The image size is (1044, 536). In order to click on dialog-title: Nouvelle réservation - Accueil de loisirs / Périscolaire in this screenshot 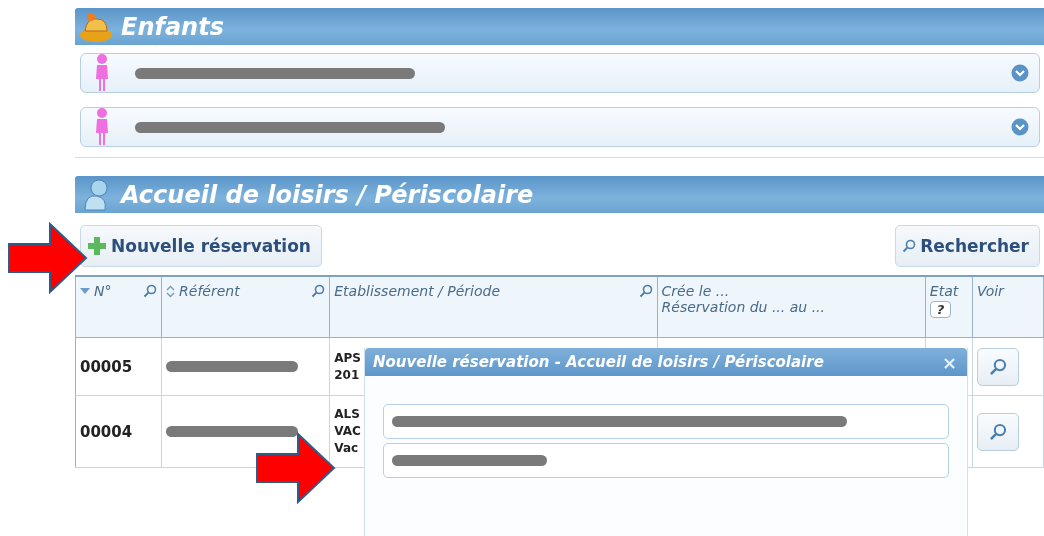, I will do `click(598, 362)`.